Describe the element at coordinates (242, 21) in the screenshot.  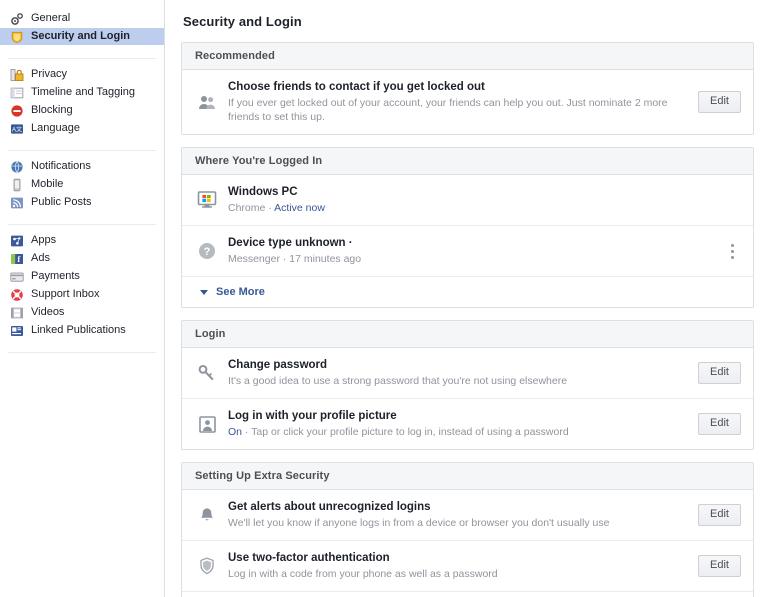
I see `page-title: Security and Login` at that location.